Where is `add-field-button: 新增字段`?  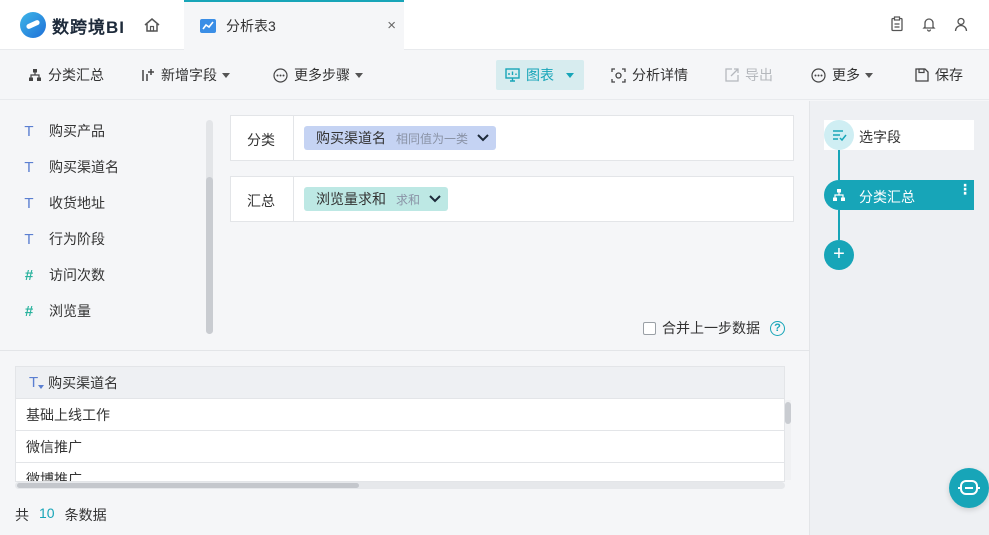 add-field-button: 新增字段 is located at coordinates (185, 75).